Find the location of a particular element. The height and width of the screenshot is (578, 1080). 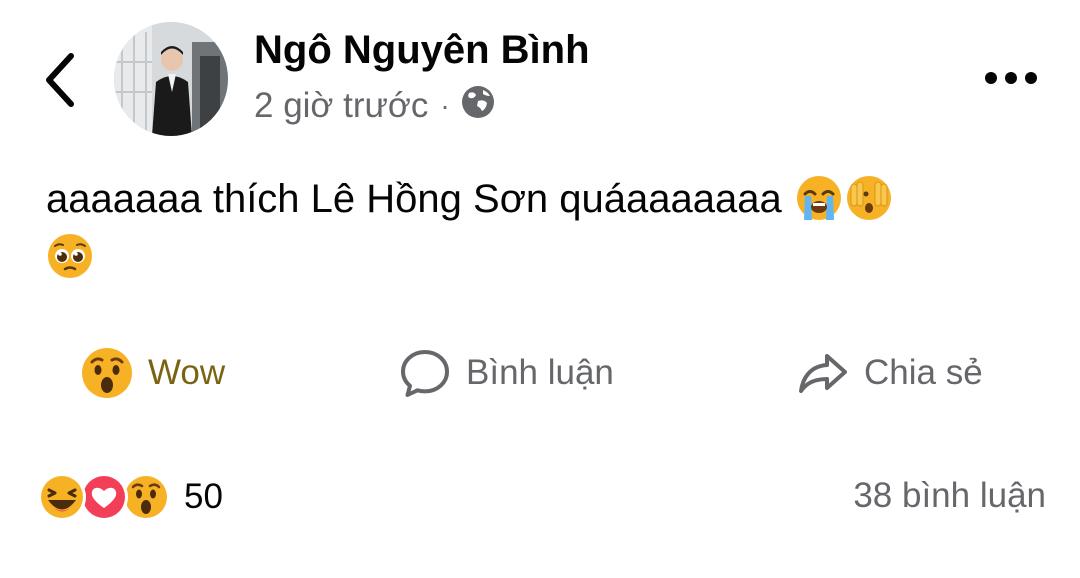

post-meta: 2 giờ trước · is located at coordinates (375, 106).